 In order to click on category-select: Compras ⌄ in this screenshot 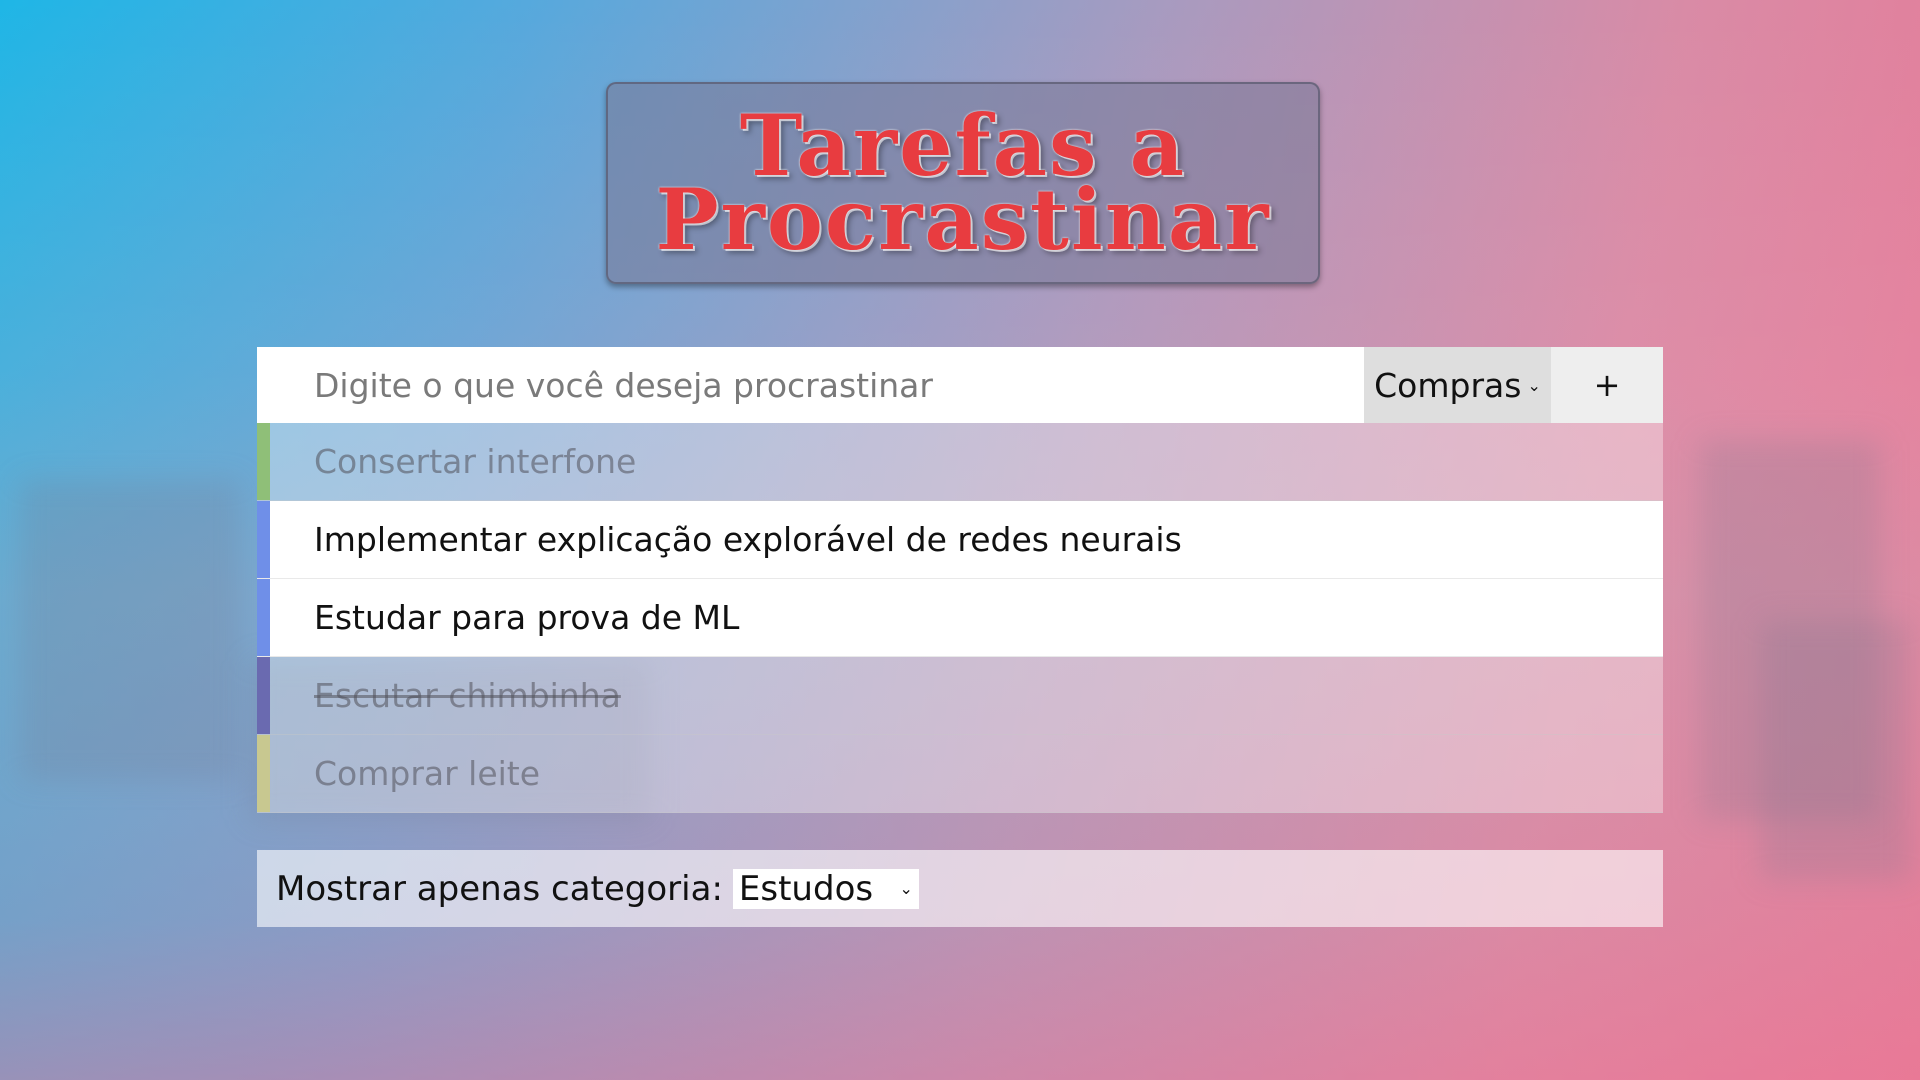, I will do `click(1457, 385)`.